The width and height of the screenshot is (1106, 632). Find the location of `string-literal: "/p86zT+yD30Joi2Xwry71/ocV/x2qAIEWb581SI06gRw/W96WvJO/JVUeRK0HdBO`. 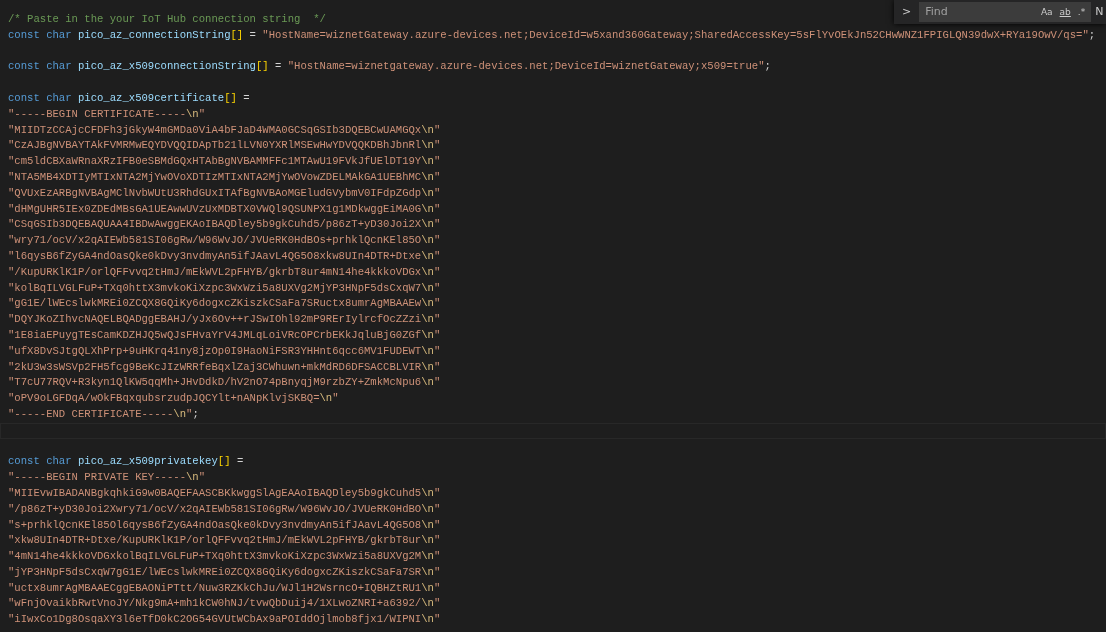

string-literal: "/p86zT+yD30Joi2Xwry71/ocV/x2qAIEWb581SI06gRw/W96WvJO/JVUeRK0HdBO is located at coordinates (215, 508).